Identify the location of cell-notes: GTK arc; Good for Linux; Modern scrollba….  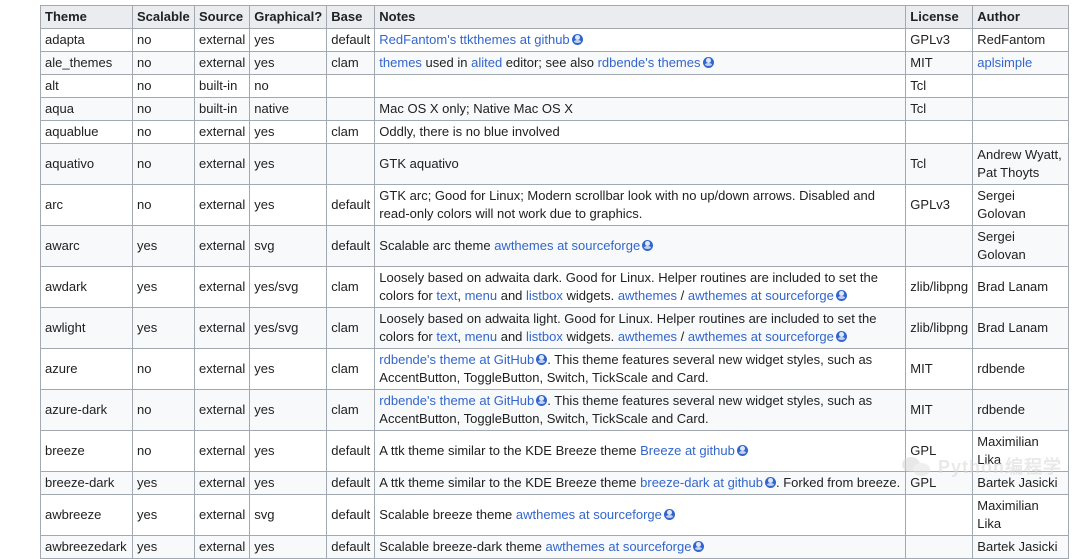
(640, 205).